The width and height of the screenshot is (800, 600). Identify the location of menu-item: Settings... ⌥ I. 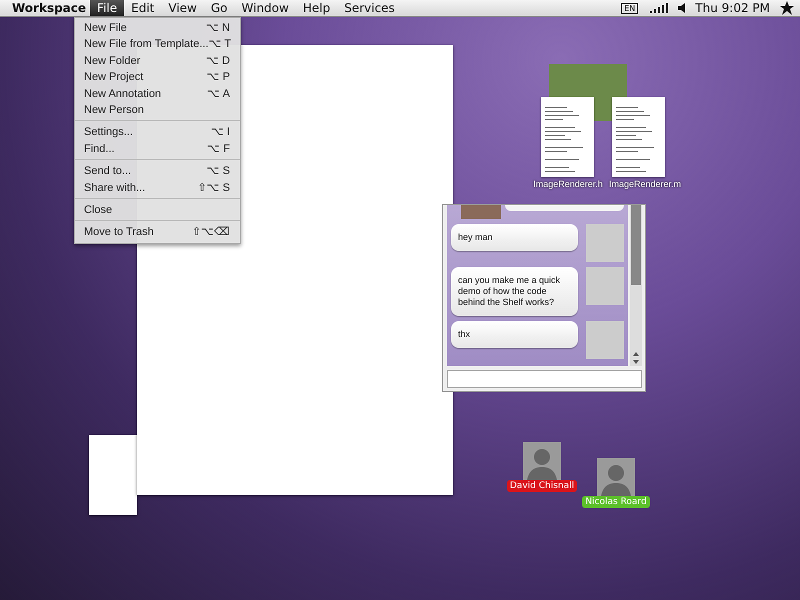
(157, 132).